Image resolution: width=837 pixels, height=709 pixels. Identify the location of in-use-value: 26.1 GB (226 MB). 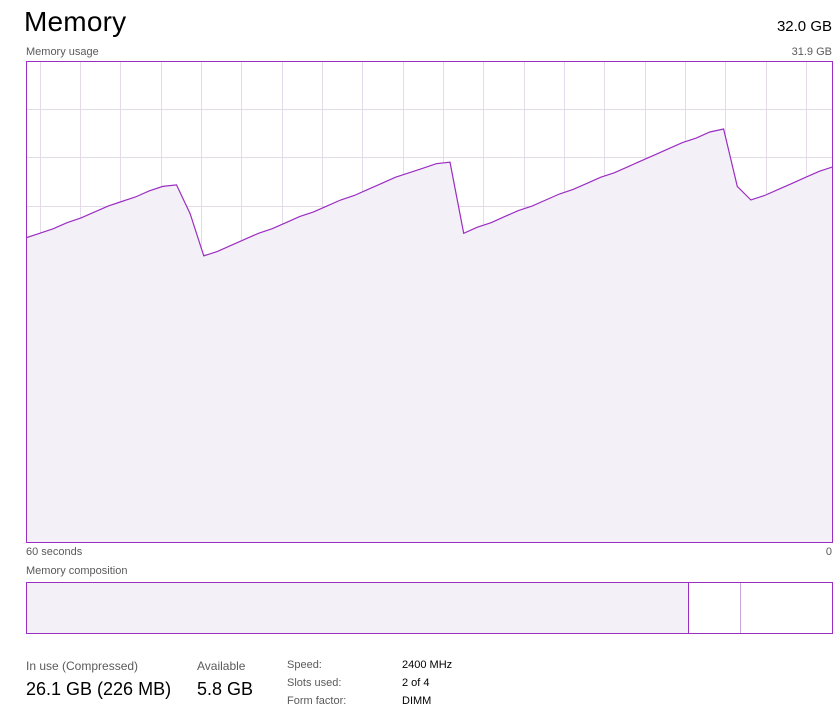
(99, 689).